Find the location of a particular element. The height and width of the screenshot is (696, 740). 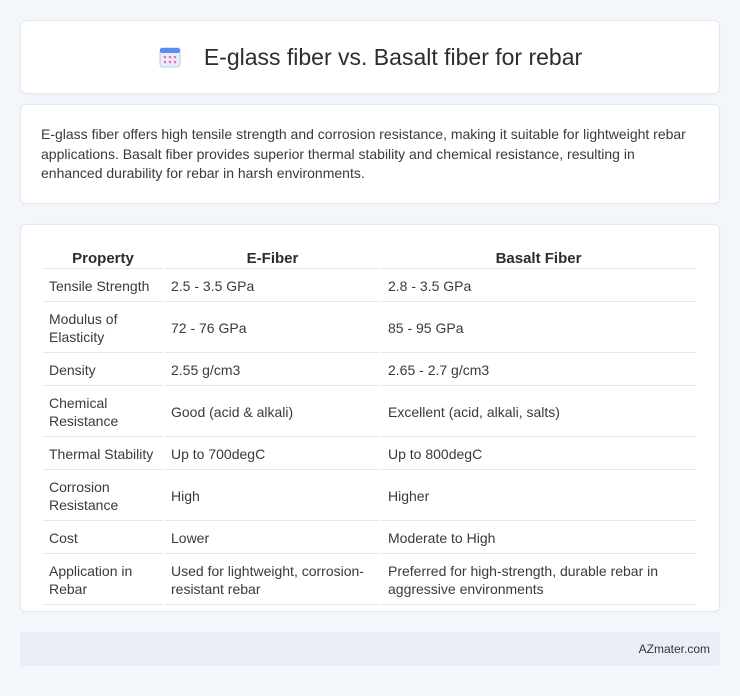

property-cell: Modulus of Elasticity is located at coordinates (103, 328).